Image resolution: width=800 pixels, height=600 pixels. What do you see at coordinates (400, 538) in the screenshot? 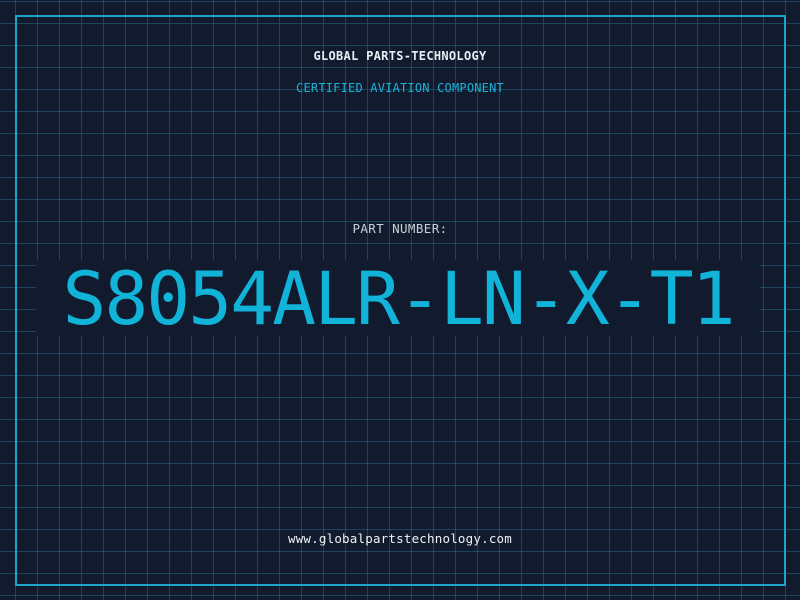
I see `website-url: www.globalpartstechnology.com` at bounding box center [400, 538].